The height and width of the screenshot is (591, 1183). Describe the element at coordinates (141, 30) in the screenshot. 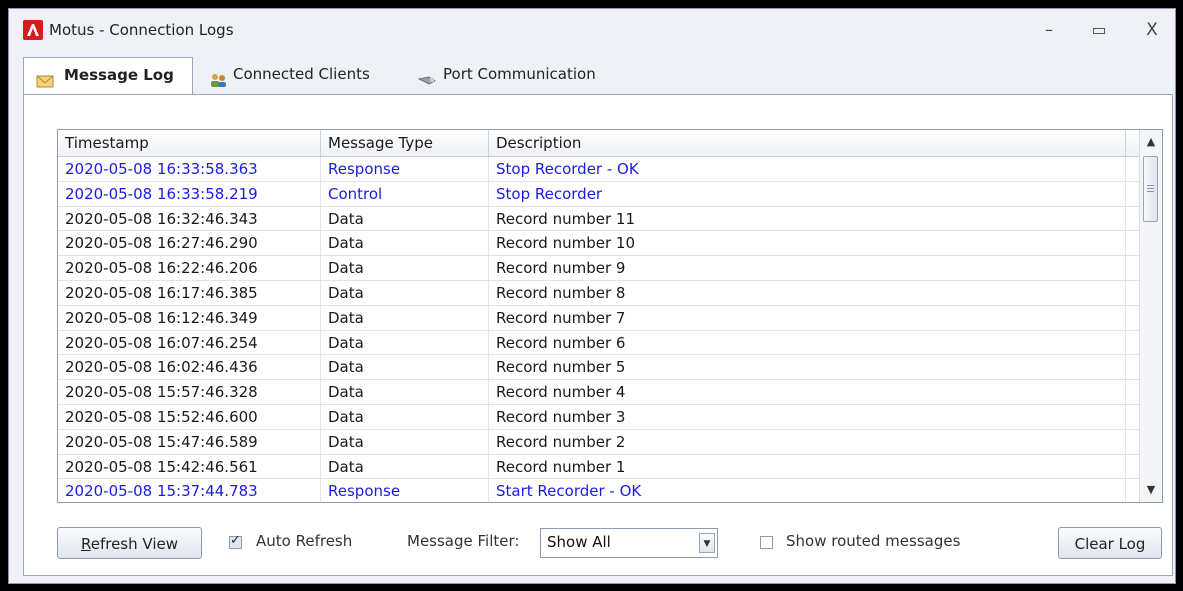

I see `window-title: Motus - Connection Logs` at that location.